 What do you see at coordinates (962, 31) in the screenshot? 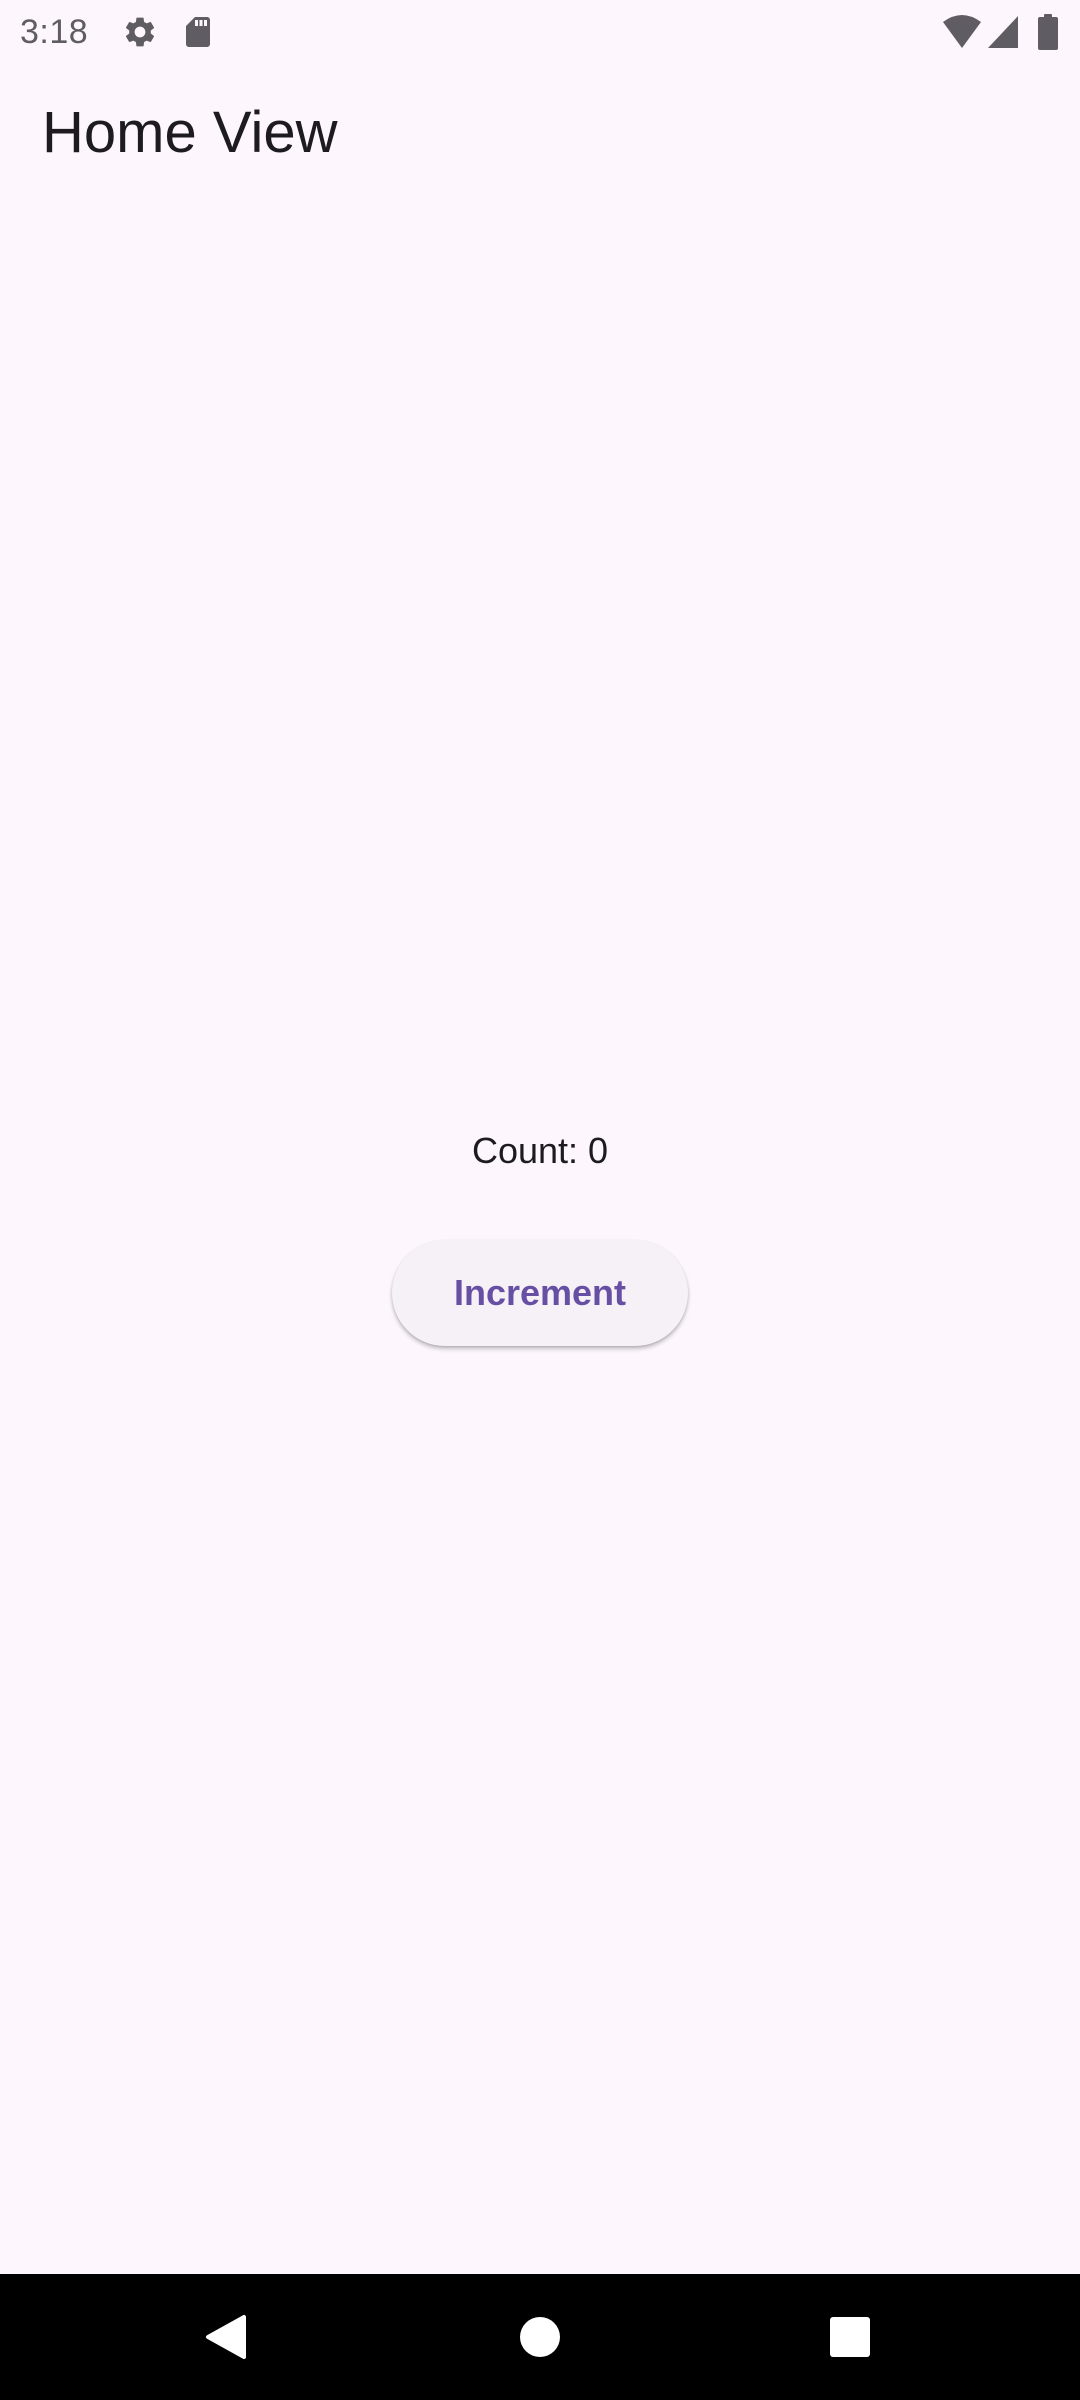
I see `wifi-icon` at bounding box center [962, 31].